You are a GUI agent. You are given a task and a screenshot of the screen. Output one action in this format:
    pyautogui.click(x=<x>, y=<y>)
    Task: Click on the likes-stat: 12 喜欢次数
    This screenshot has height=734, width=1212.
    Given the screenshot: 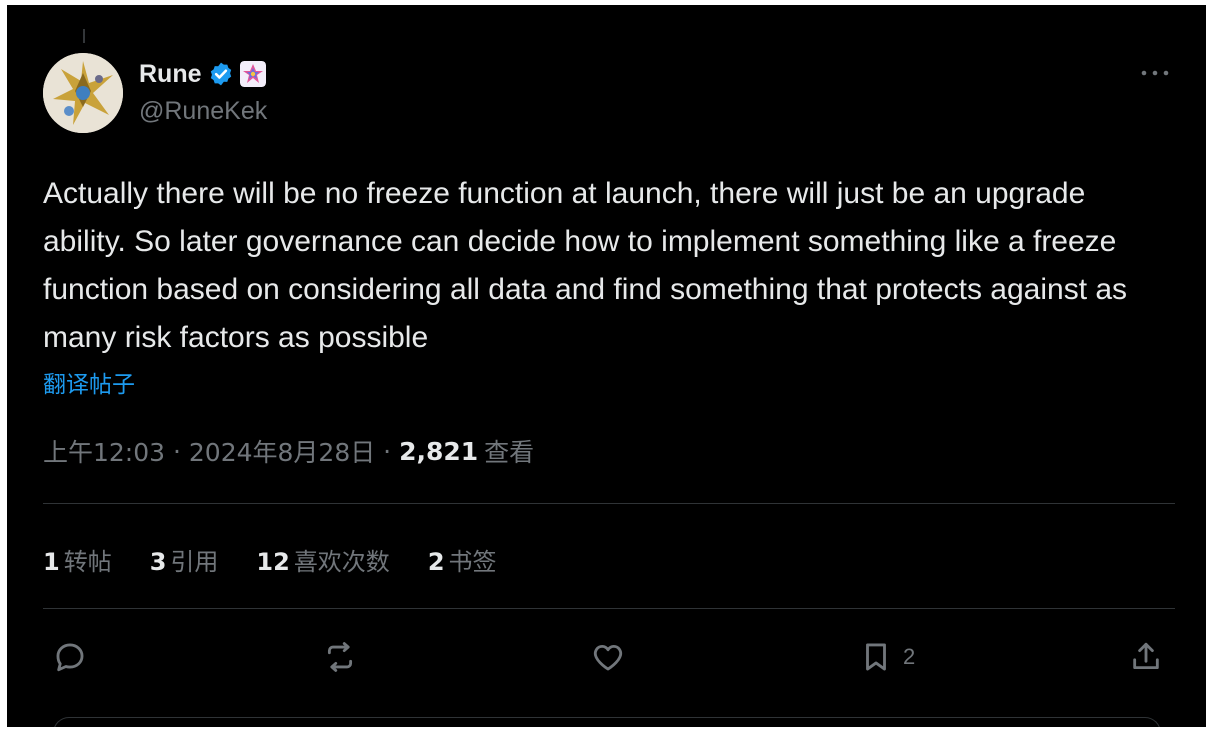 What is the action you would take?
    pyautogui.click(x=322, y=559)
    